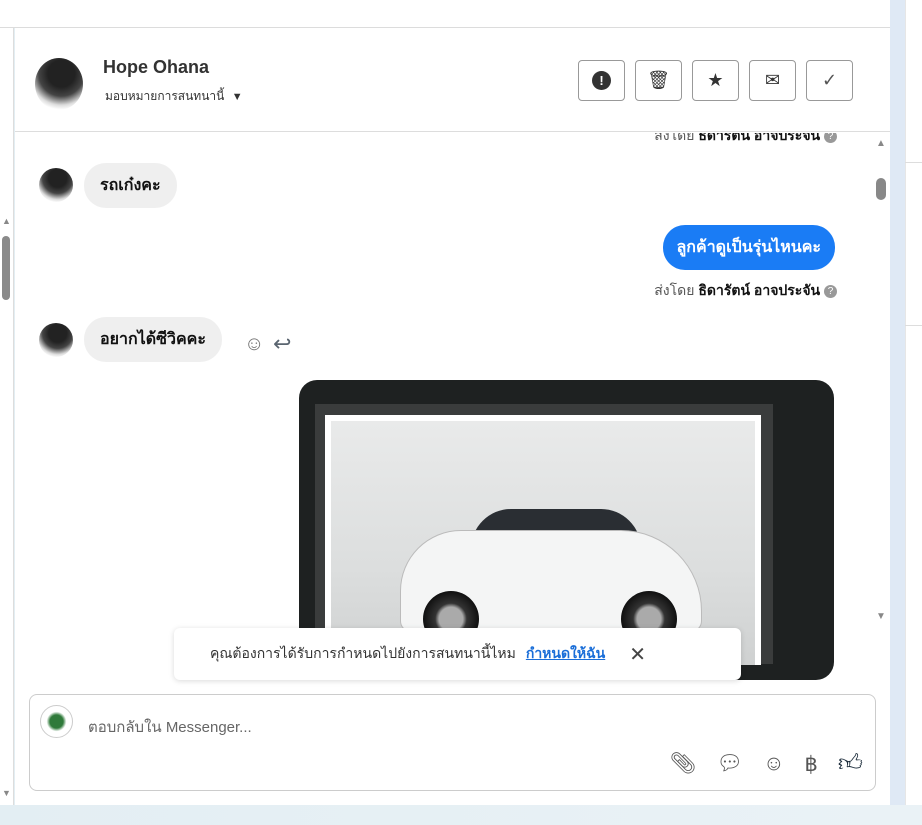 The width and height of the screenshot is (922, 825). What do you see at coordinates (565, 654) in the screenshot?
I see `assign-to-me-link: กำหนดให้ฉัน` at bounding box center [565, 654].